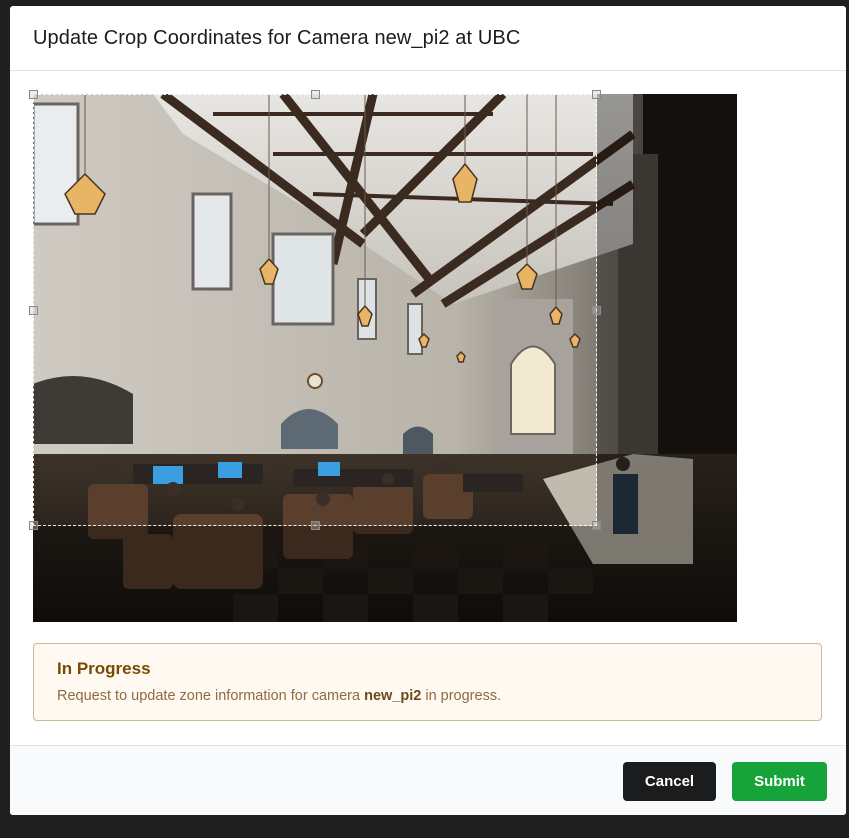 The image size is (849, 838). What do you see at coordinates (596, 525) in the screenshot?
I see `crop-handle-bottom-right` at bounding box center [596, 525].